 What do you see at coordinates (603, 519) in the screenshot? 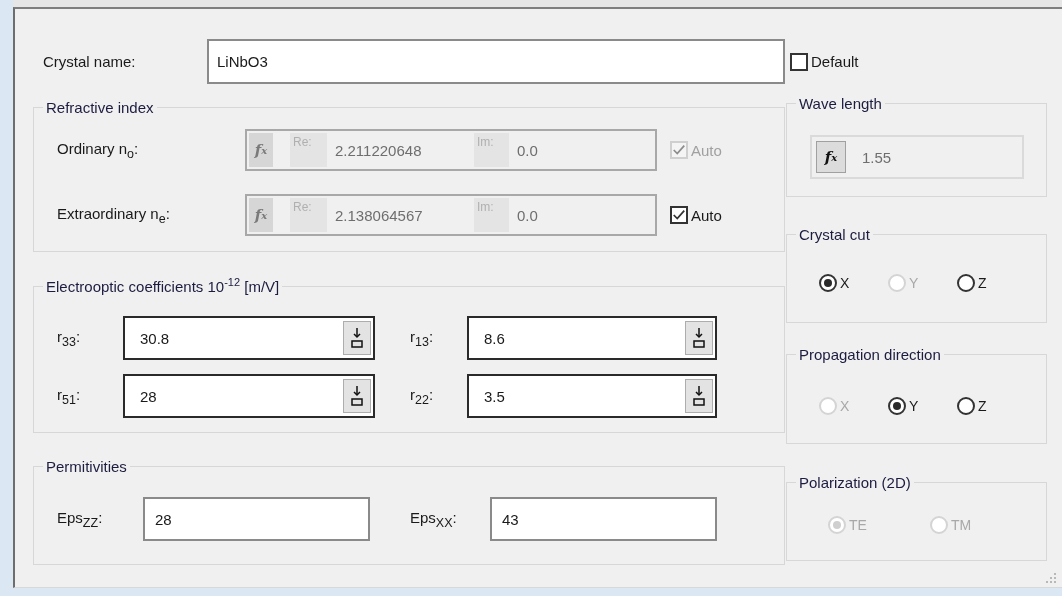
I see `number-field: 43` at bounding box center [603, 519].